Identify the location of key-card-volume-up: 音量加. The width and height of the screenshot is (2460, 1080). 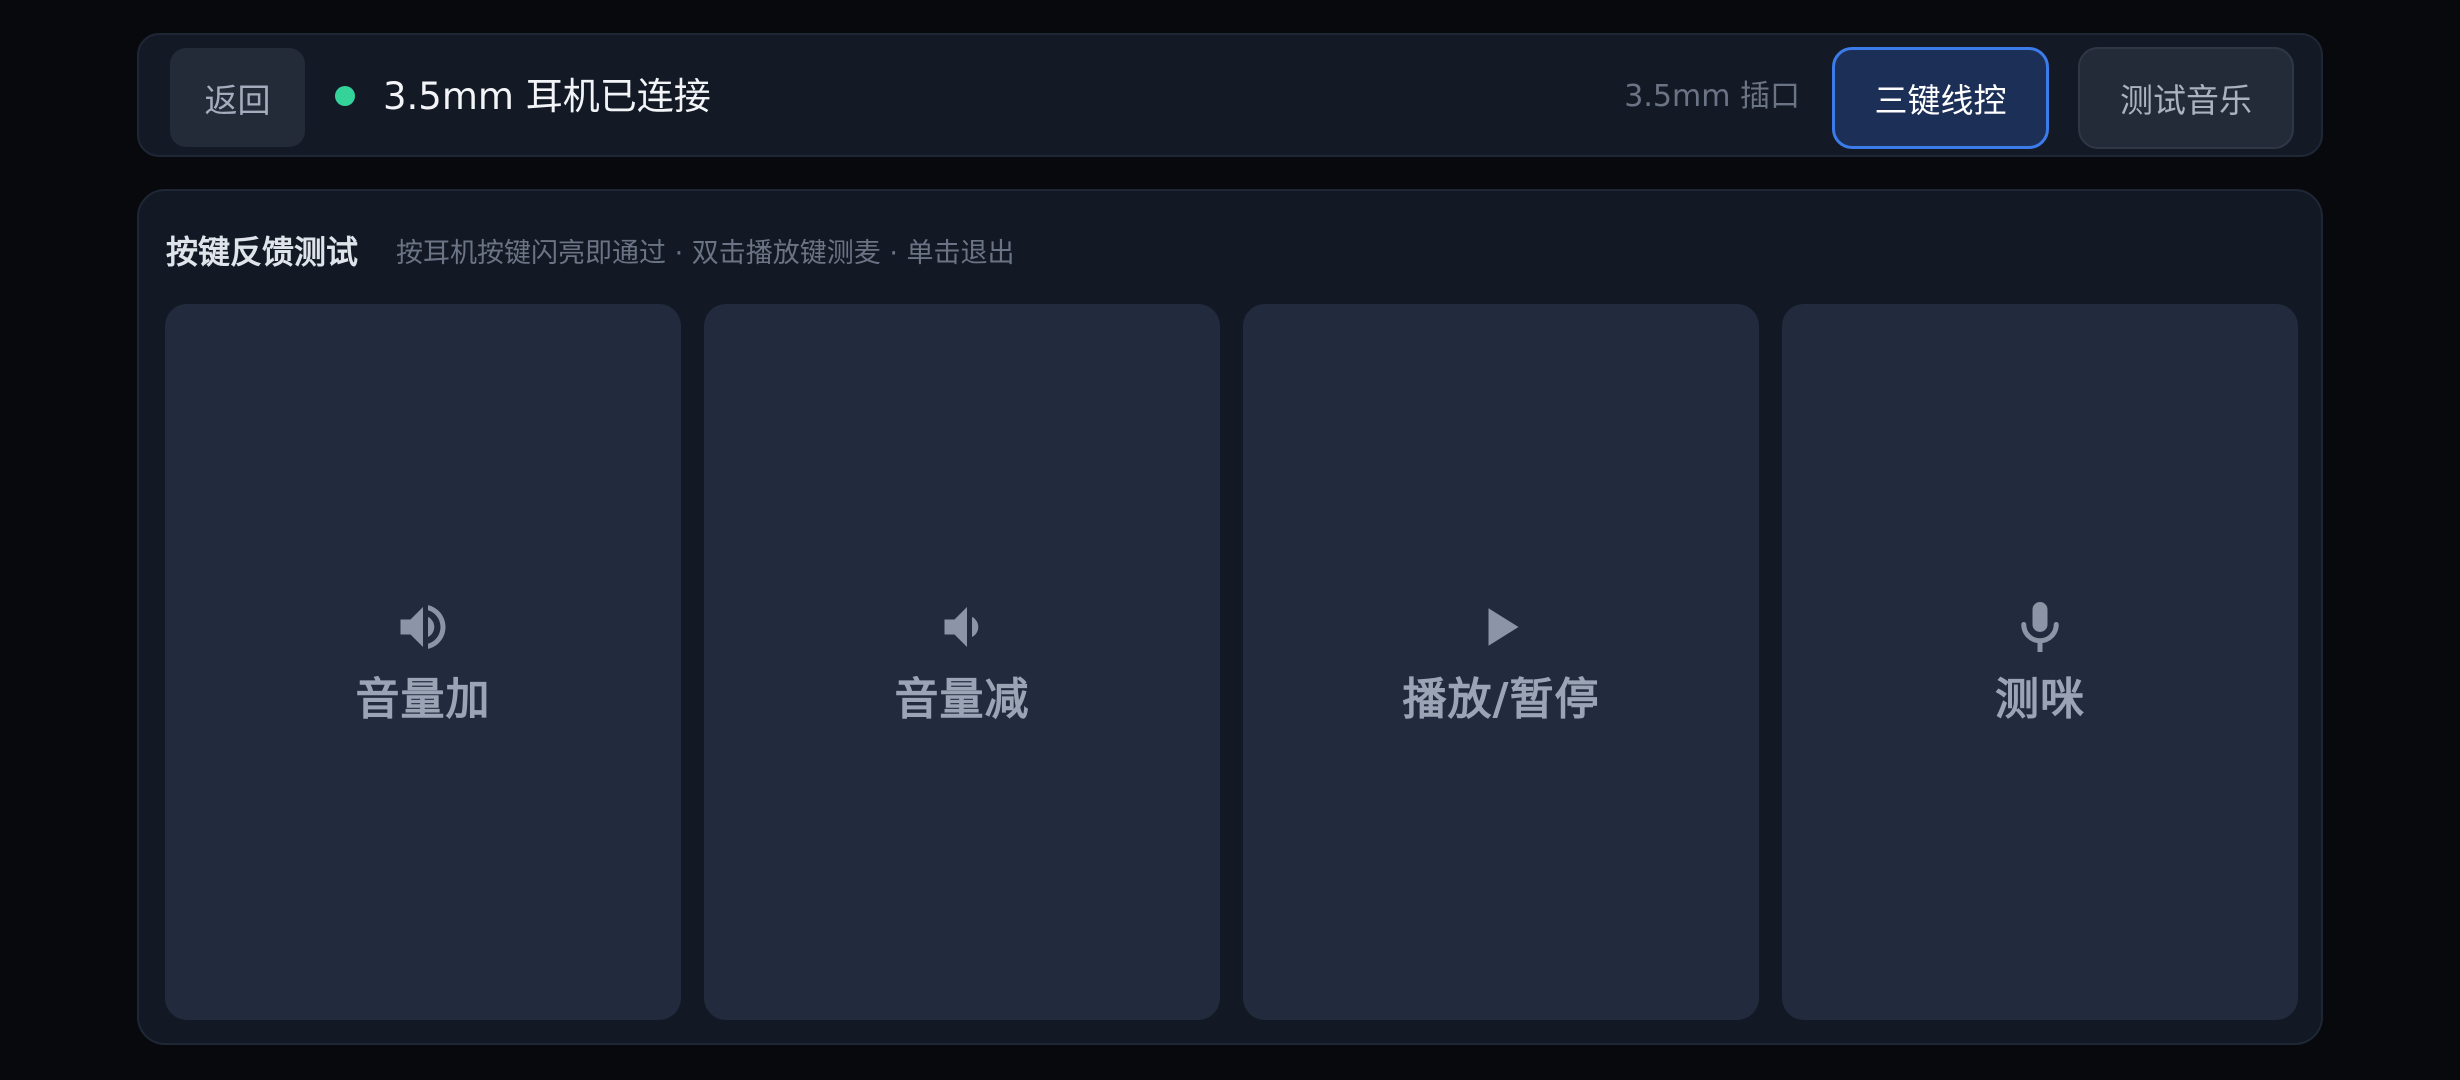
(423, 662).